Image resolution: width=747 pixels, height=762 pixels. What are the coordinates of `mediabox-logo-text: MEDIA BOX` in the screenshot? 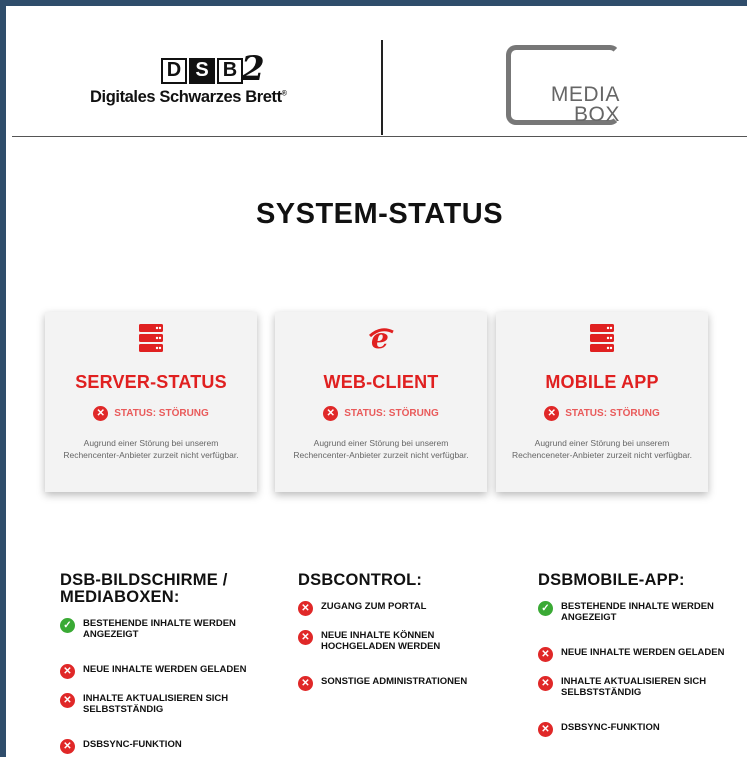 It's located at (580, 104).